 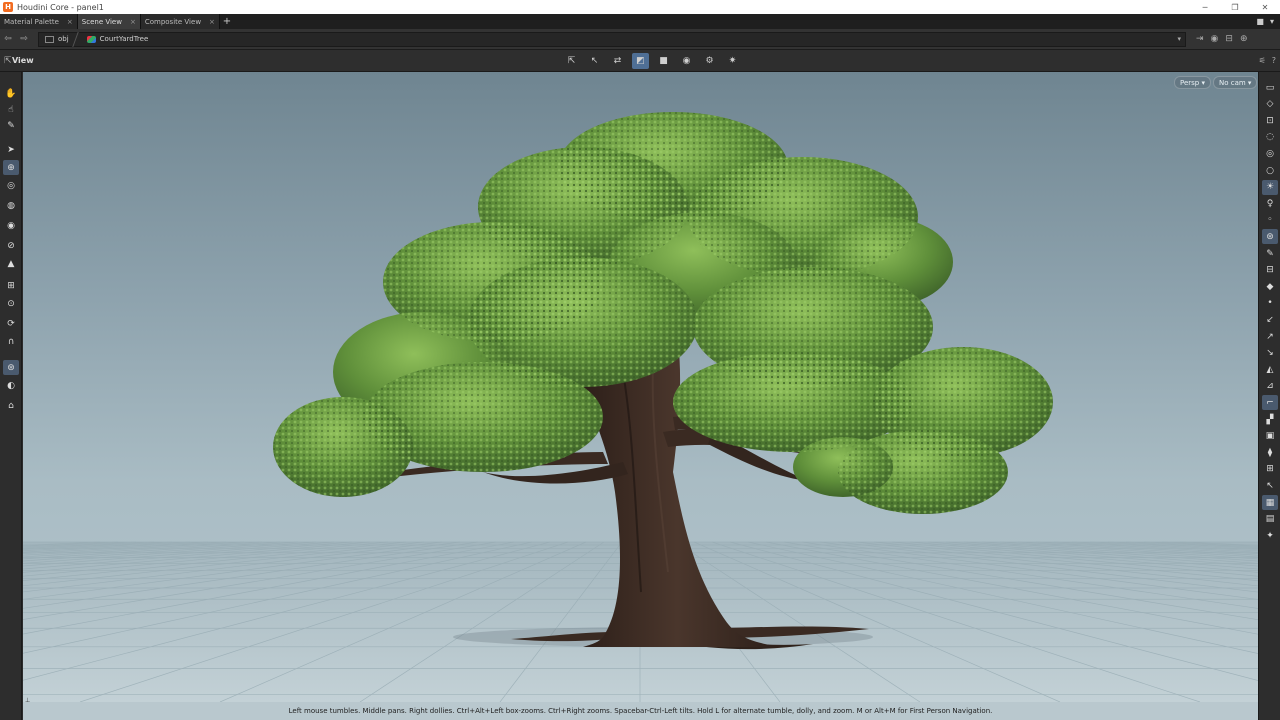 I want to click on left-tool-3-icon: ✎, so click(x=11, y=125).